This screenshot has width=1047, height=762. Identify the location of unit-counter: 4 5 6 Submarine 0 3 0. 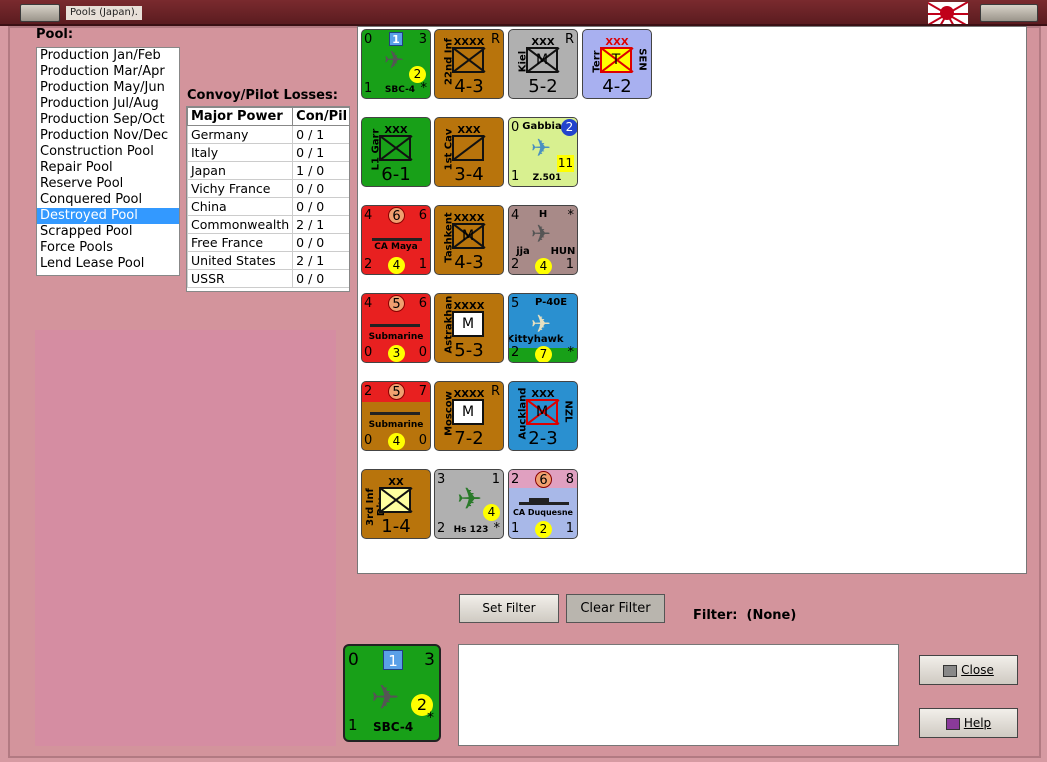
(396, 328).